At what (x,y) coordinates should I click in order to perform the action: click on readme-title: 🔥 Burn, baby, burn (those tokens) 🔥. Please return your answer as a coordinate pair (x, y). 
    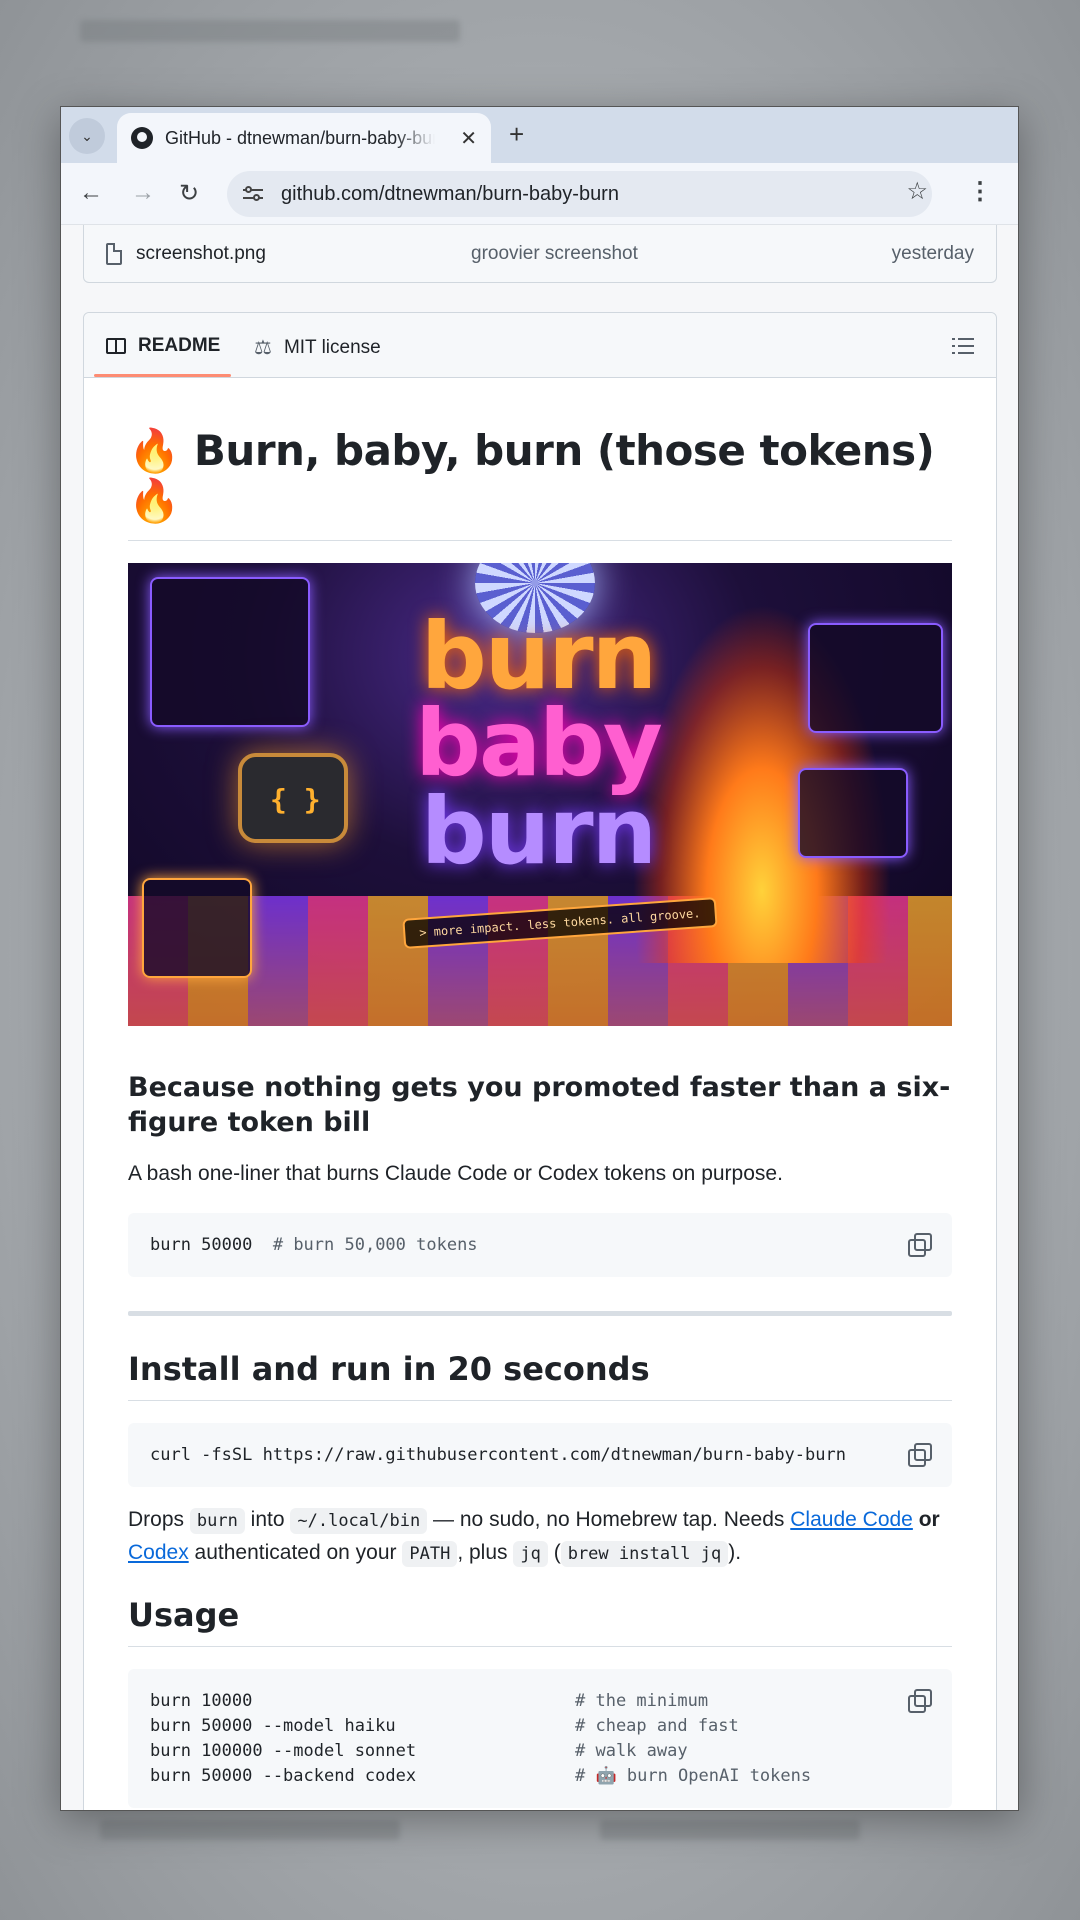
    Looking at the image, I should click on (540, 483).